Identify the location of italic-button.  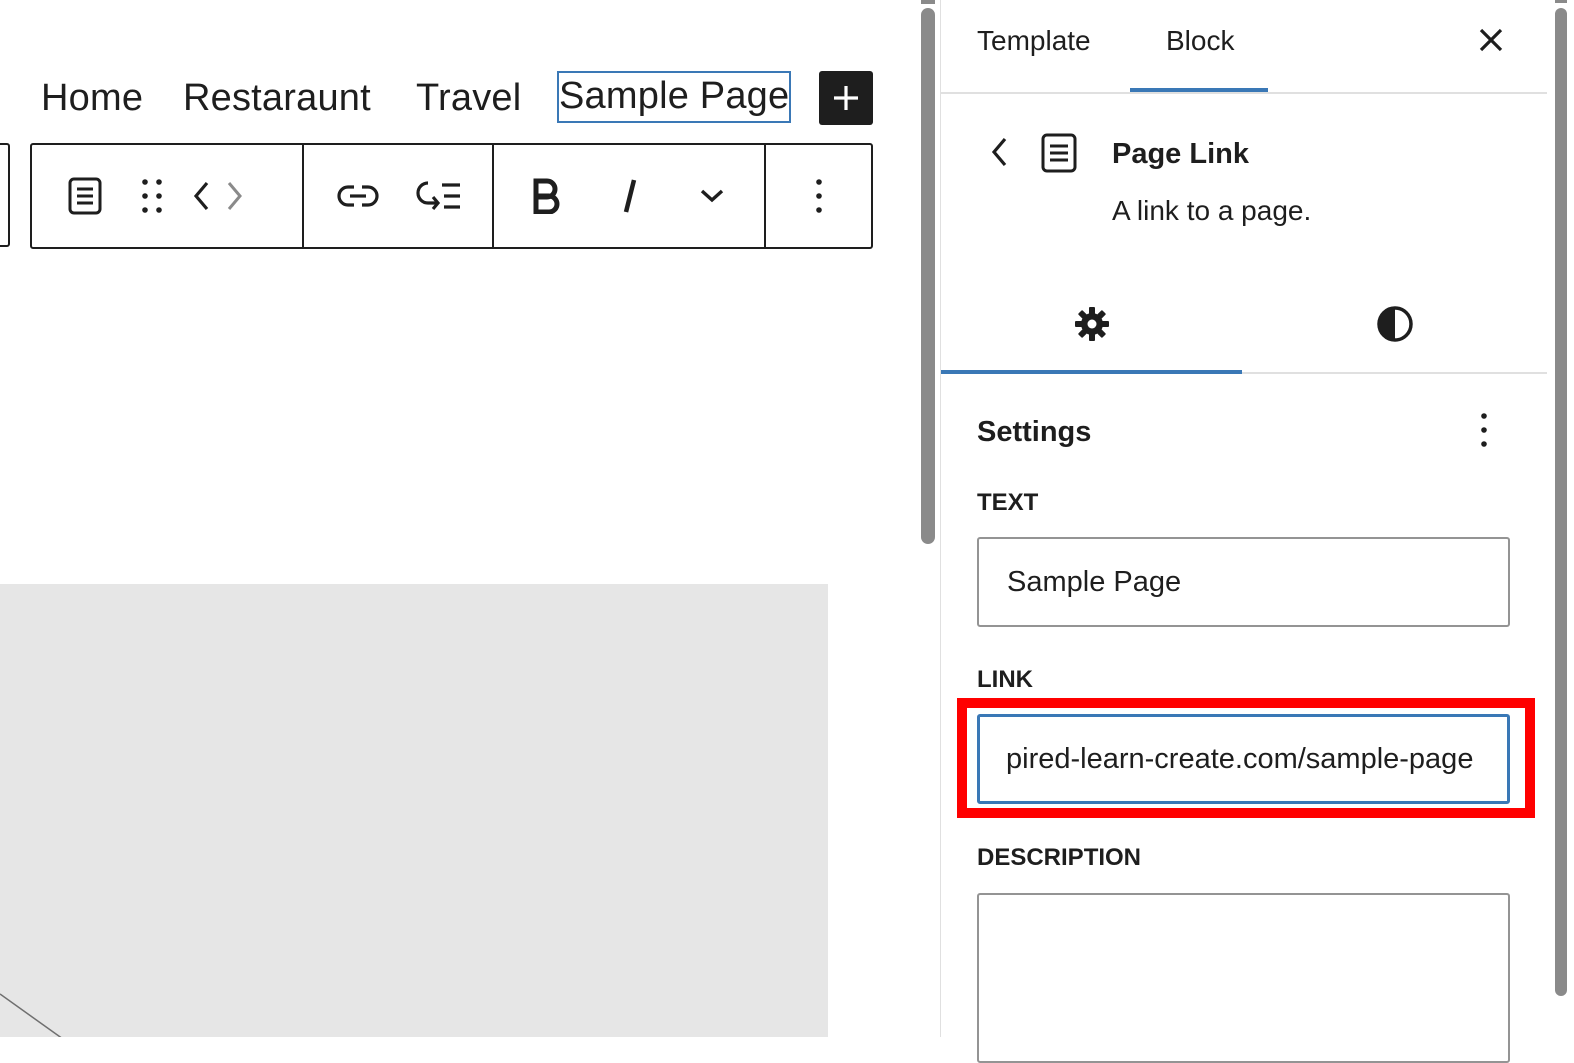
(629, 196).